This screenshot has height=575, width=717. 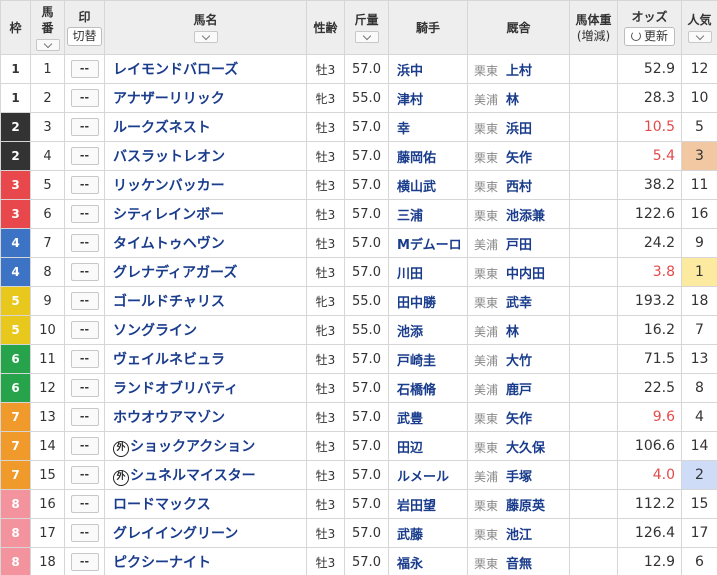 I want to click on horse-name: グレイイングリーン, so click(x=175, y=534).